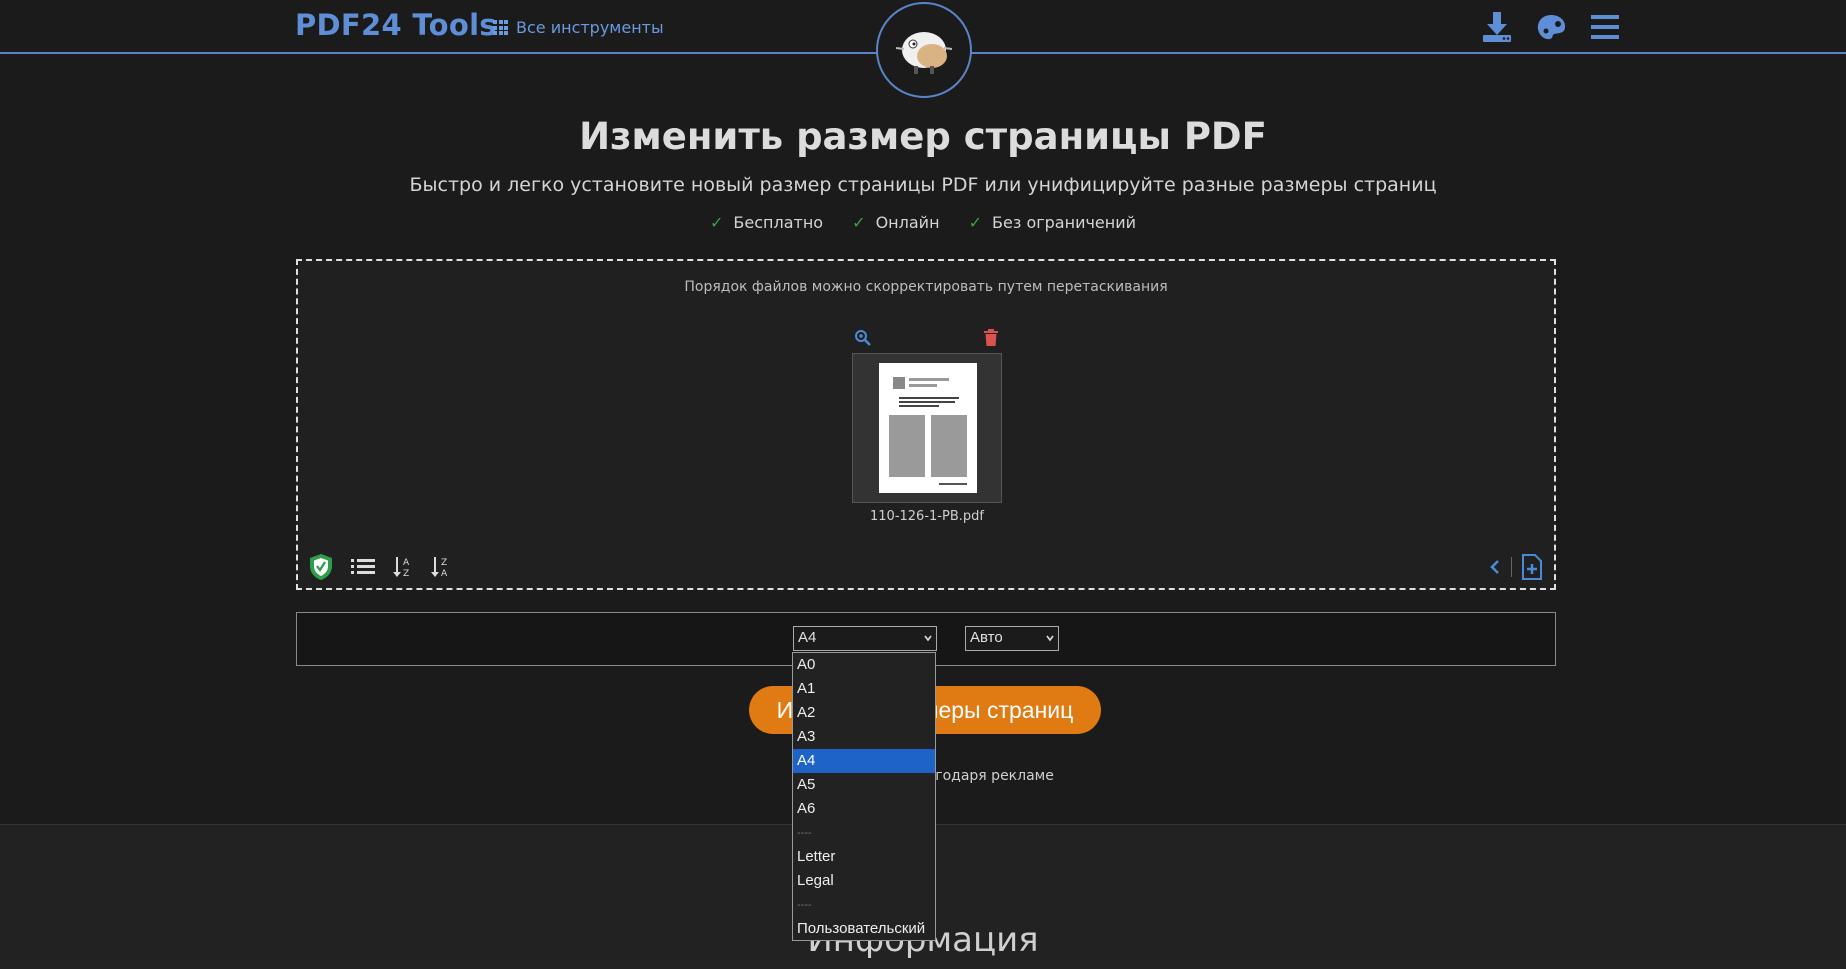 This screenshot has width=1846, height=969. What do you see at coordinates (1495, 567) in the screenshot?
I see `chevron-left-icon` at bounding box center [1495, 567].